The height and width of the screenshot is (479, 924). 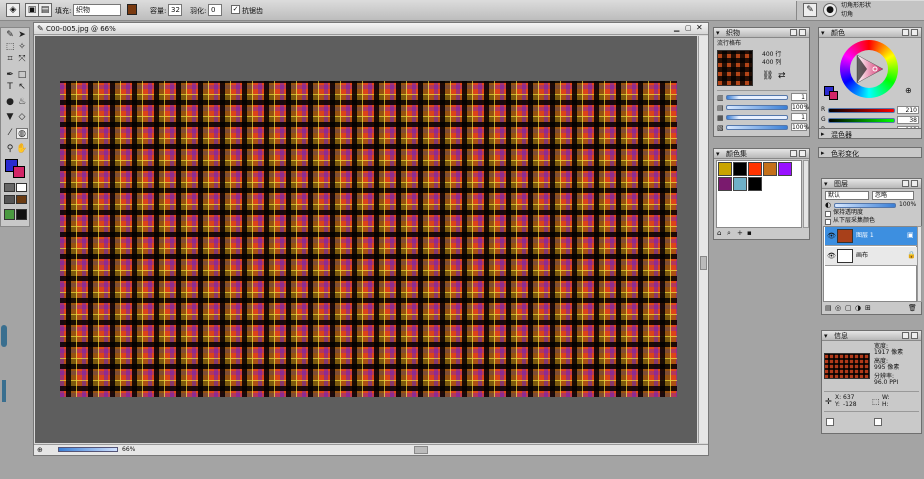 What do you see at coordinates (799, 97) in the screenshot?
I see `fabric-value-1: 1` at bounding box center [799, 97].